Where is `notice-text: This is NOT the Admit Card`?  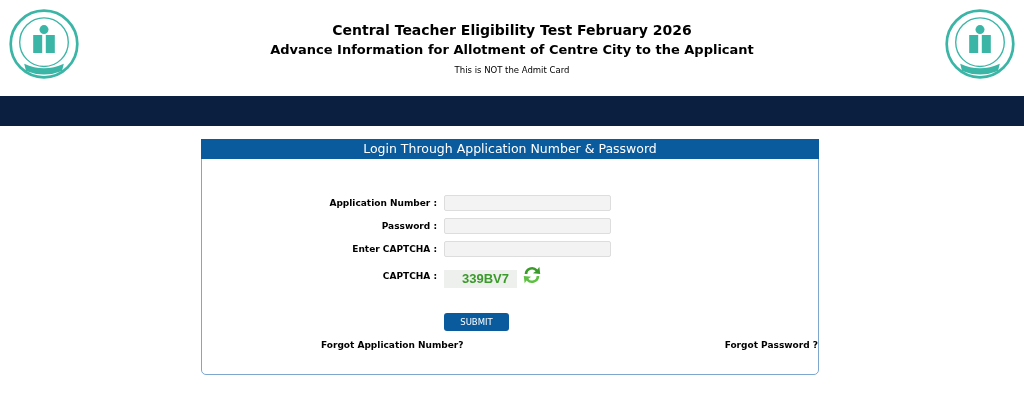 notice-text: This is NOT the Admit Card is located at coordinates (512, 70).